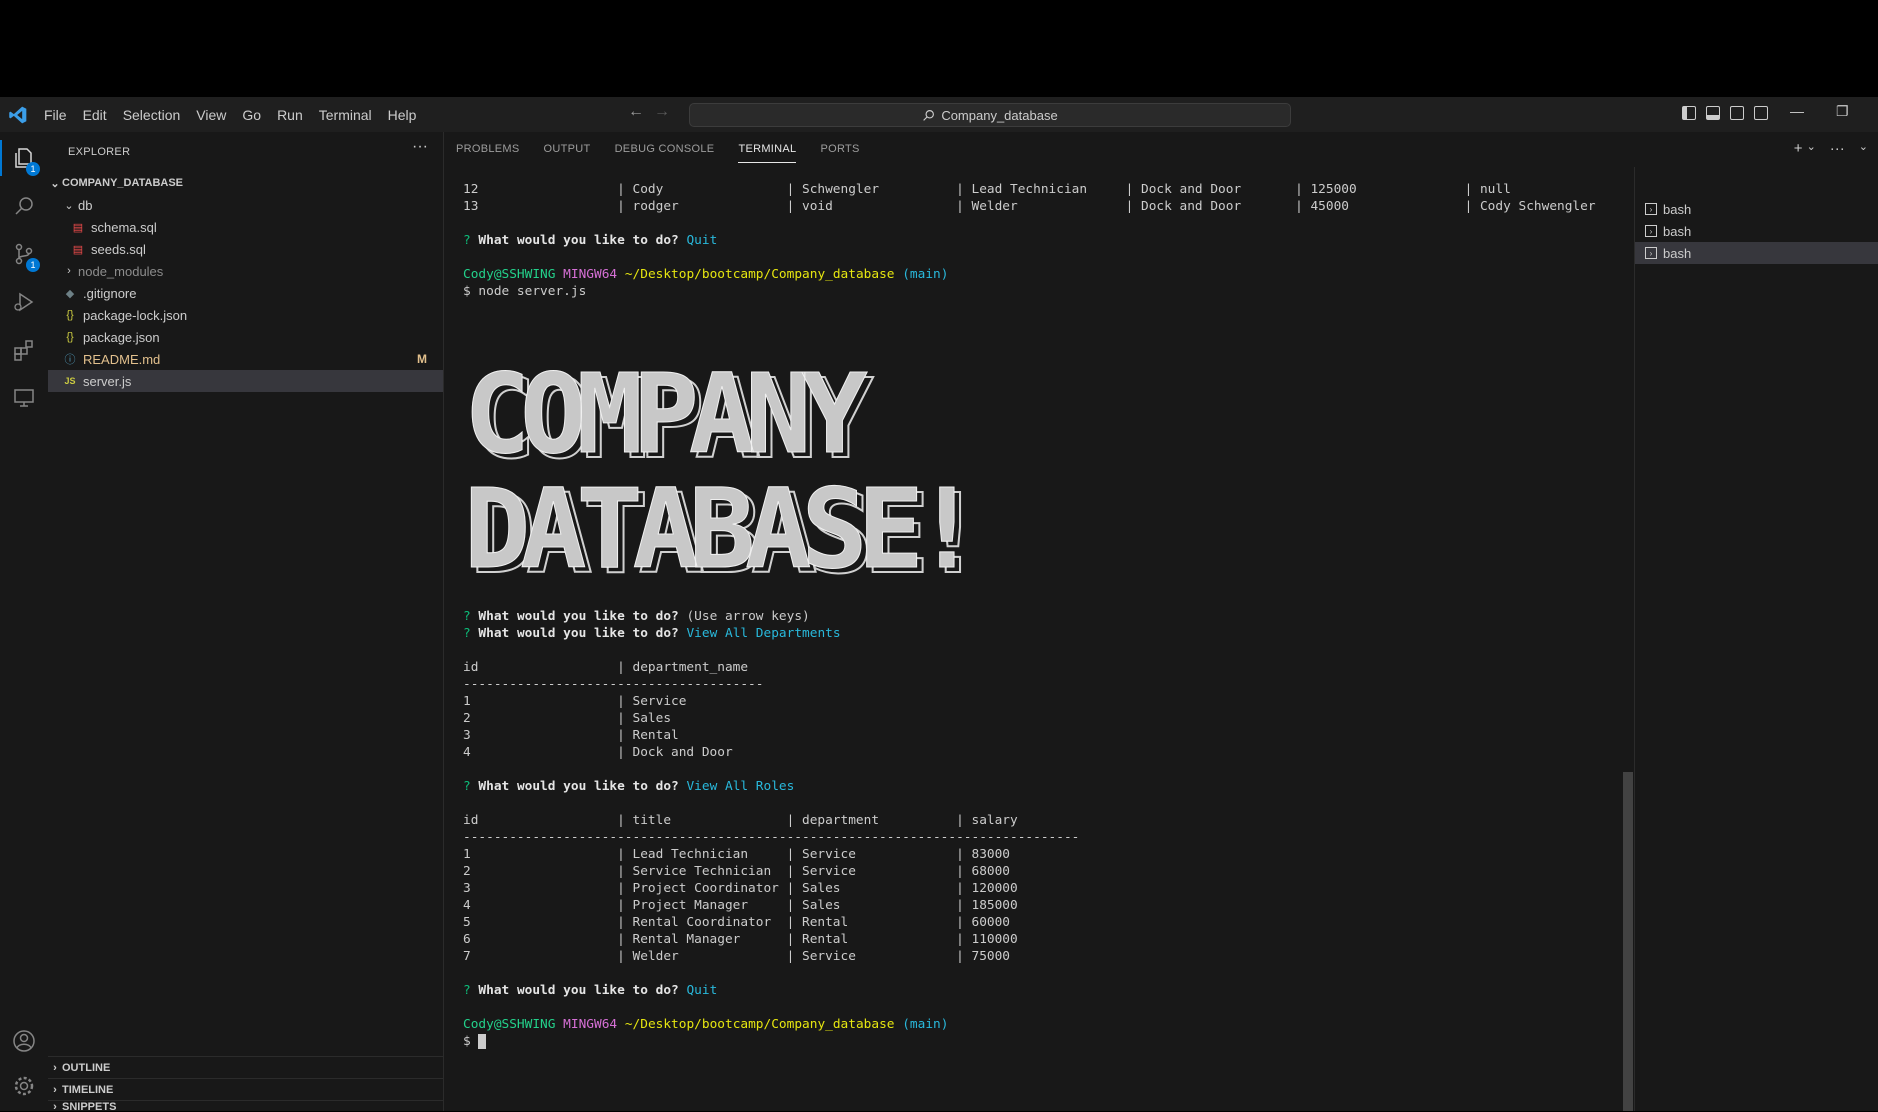 This screenshot has height=1112, width=1878. Describe the element at coordinates (245, 337) in the screenshot. I see `tree-file-package: {} package.json` at that location.